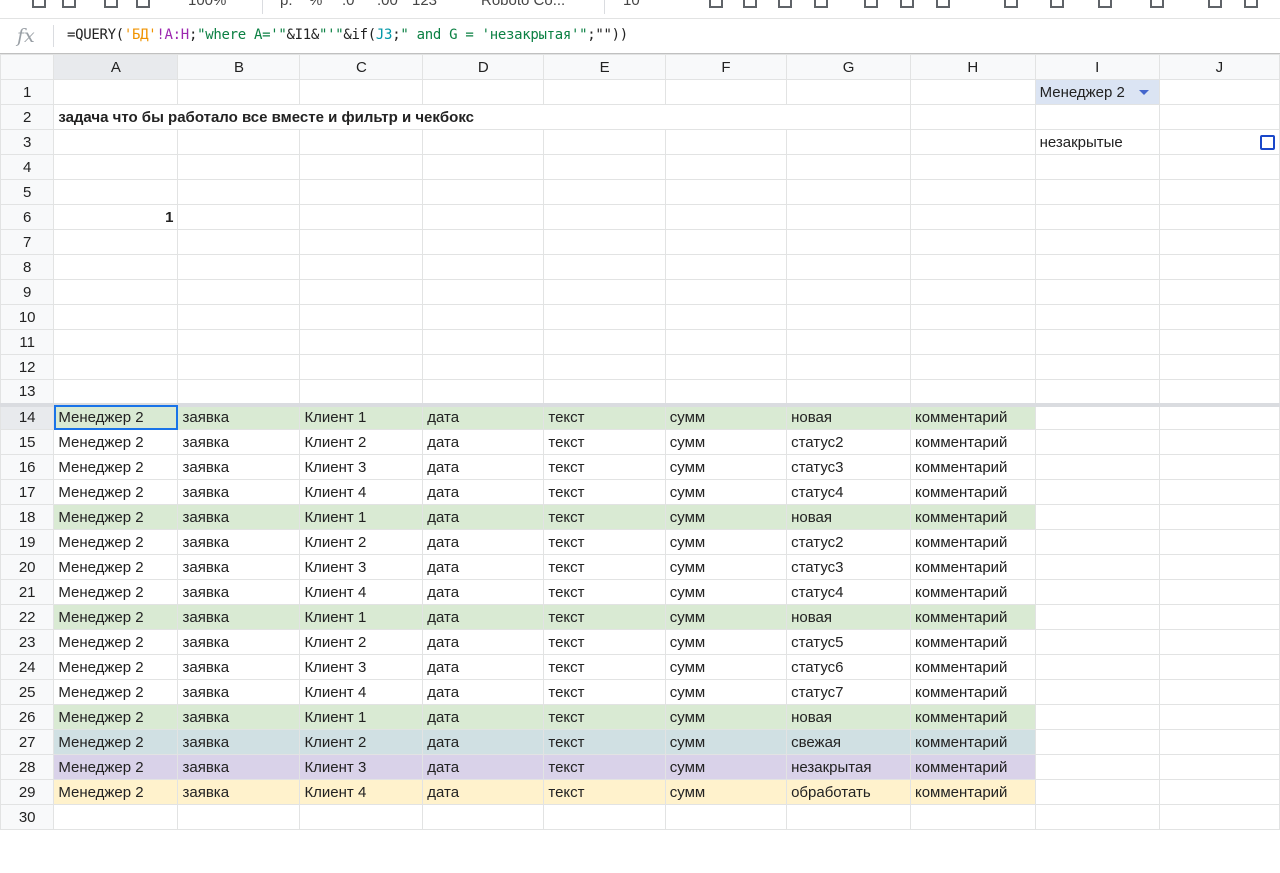  What do you see at coordinates (483, 542) in the screenshot?
I see `cell-d19: дата` at bounding box center [483, 542].